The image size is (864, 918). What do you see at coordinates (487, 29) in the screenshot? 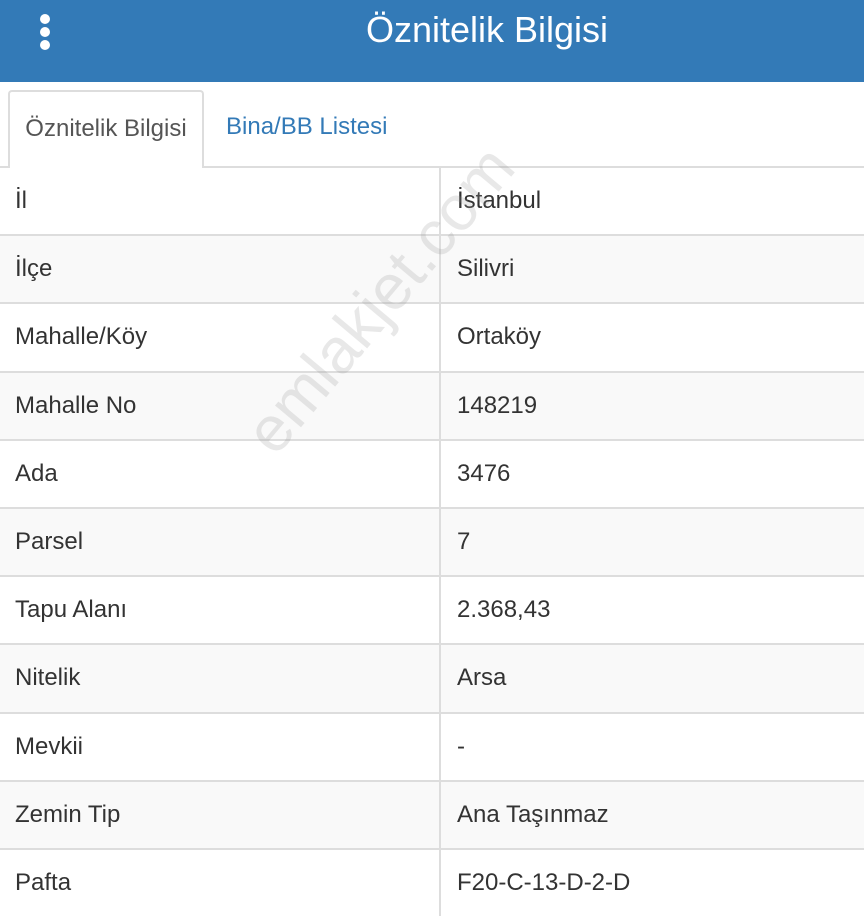
I see `page-title: Öznitelik Bilgisi` at bounding box center [487, 29].